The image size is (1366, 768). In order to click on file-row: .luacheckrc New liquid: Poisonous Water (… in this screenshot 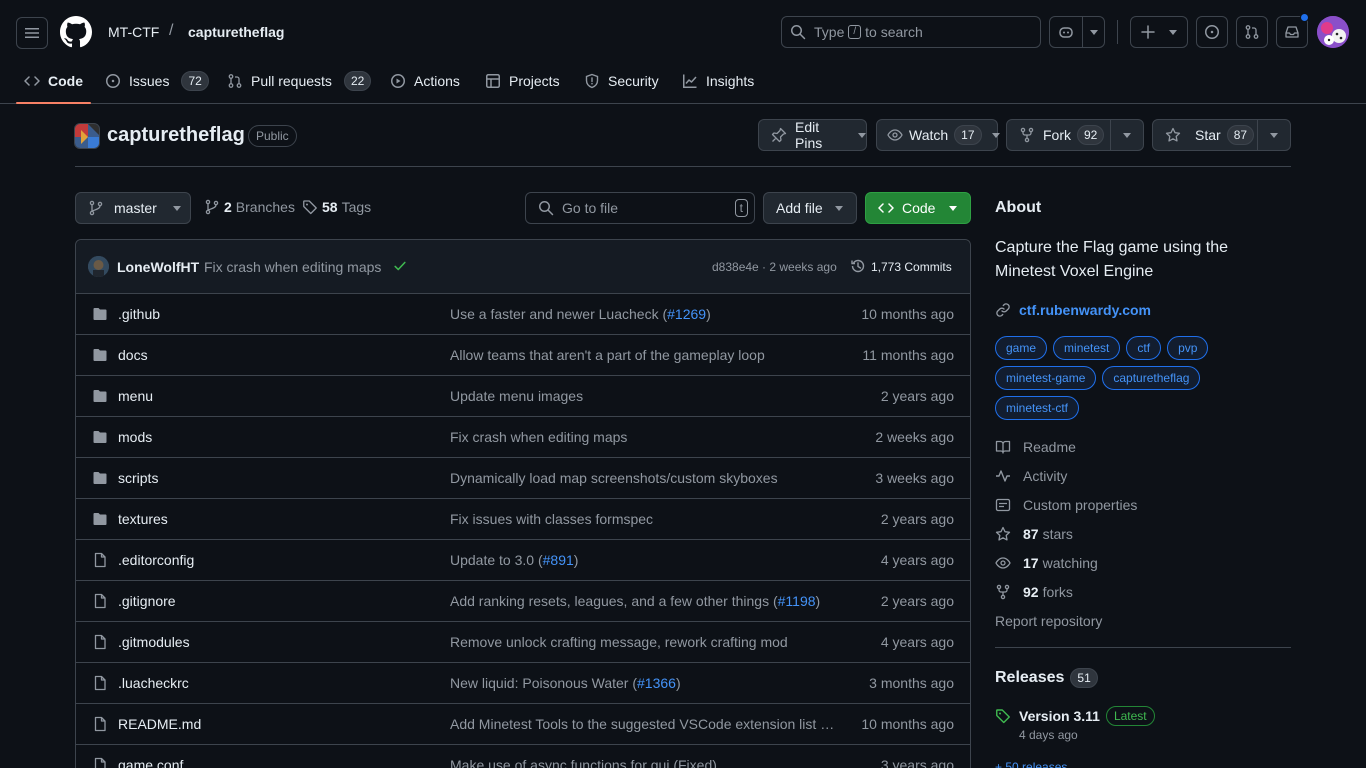, I will do `click(523, 682)`.